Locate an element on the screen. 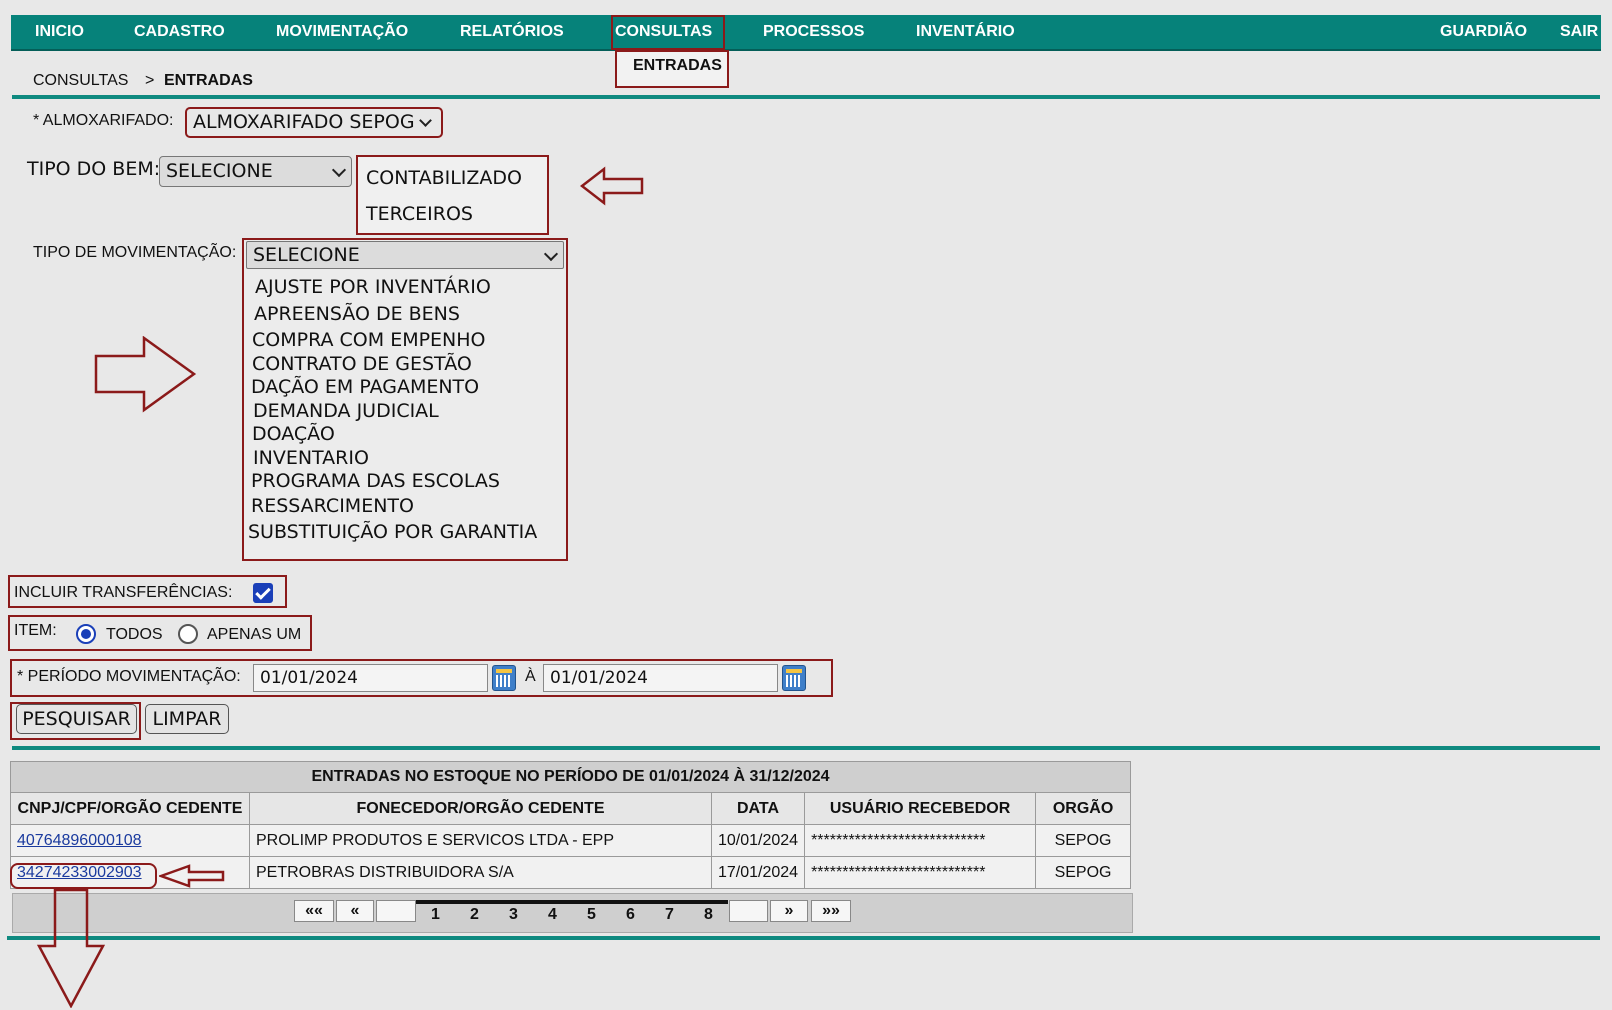 This screenshot has width=1612, height=1010. nav-inventario: INVENTÁRIO is located at coordinates (965, 32).